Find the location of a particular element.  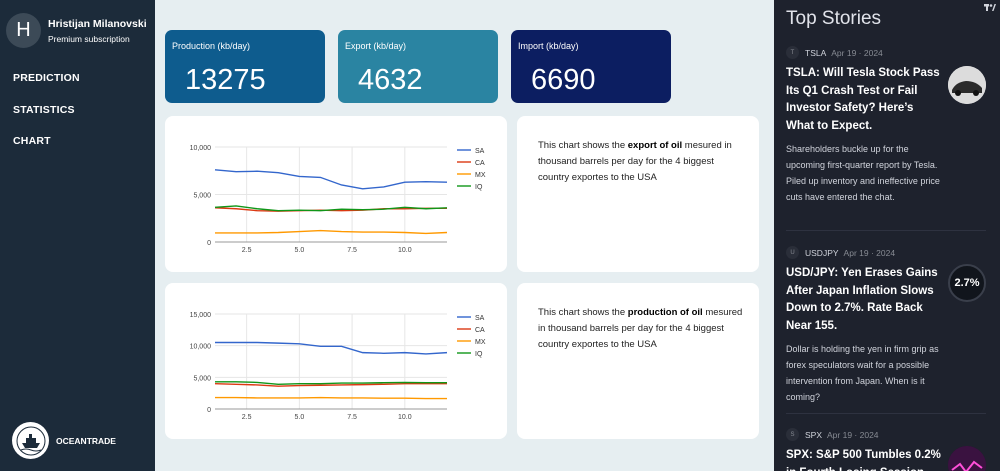

production-chart-panel: 0 5,000 10,000 15,000 2.5 5.0 7.5 10.0 SA CA MX IQ is located at coordinates (336, 361).